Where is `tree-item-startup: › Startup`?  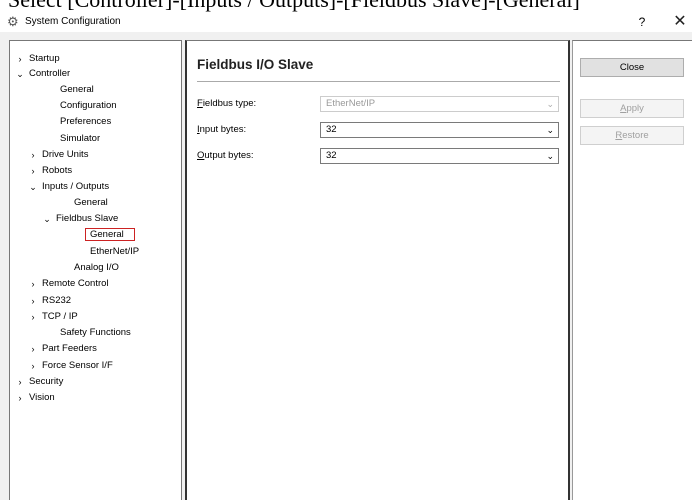 tree-item-startup: › Startup is located at coordinates (37, 59).